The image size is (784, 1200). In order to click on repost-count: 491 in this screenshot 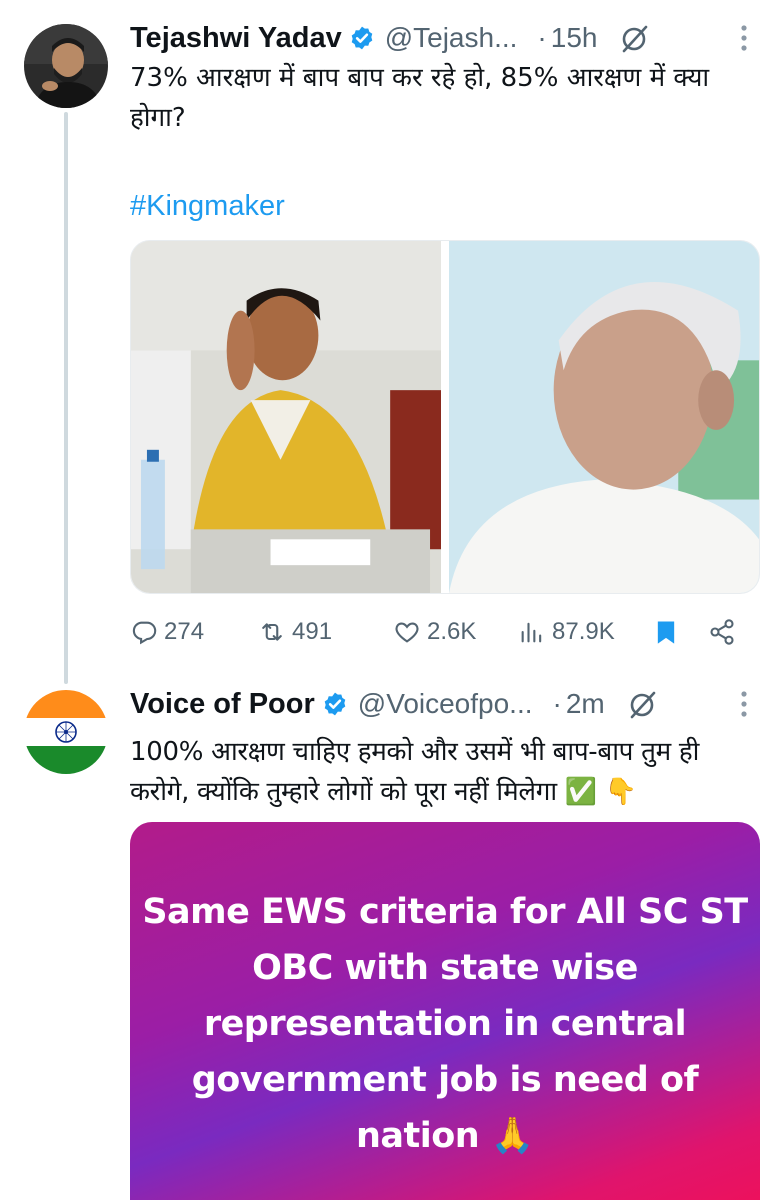, I will do `click(312, 631)`.